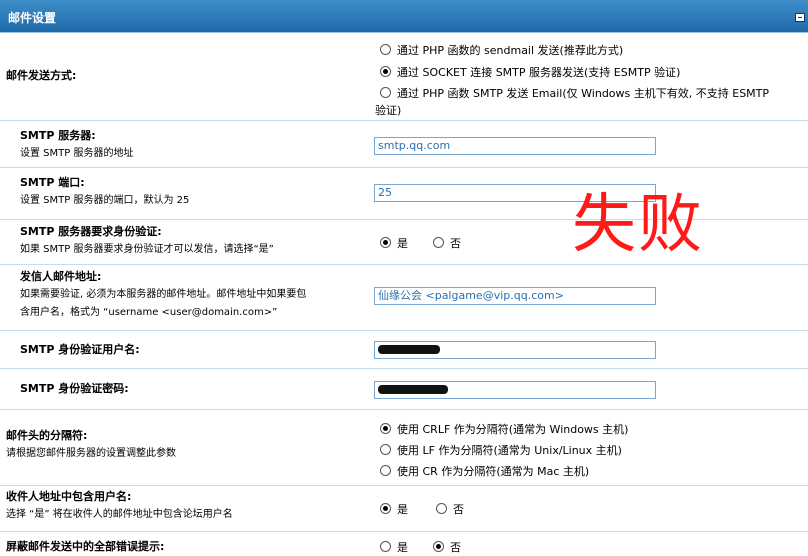  I want to click on section-title: 邮件设置, so click(32, 18).